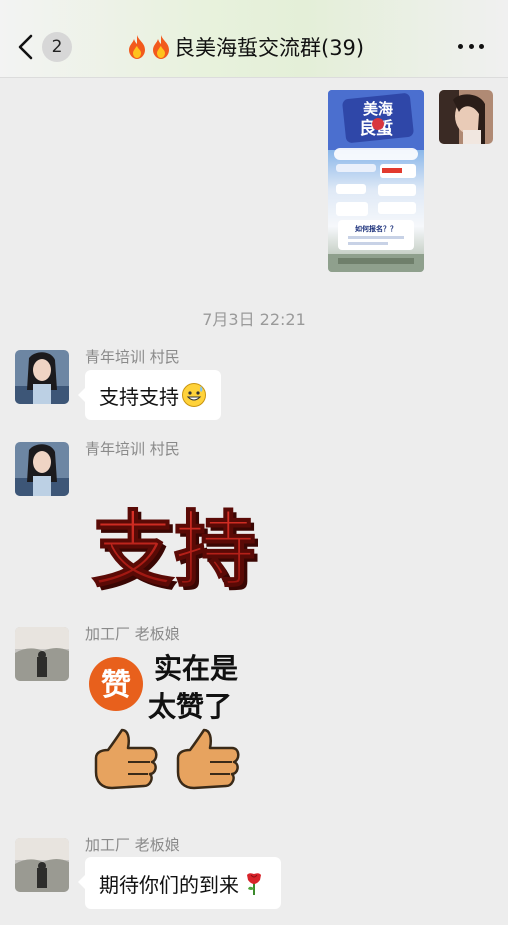  I want to click on poster-image-message: 美海 良蜇 如何报名？？, so click(376, 181).